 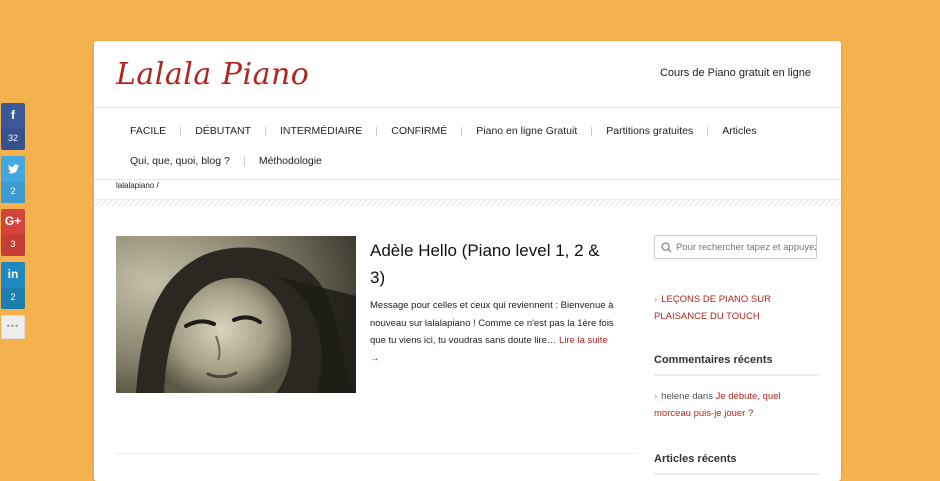 I want to click on social-share-bar: f 32 2 G+ 3 in 2 •••, so click(x=13, y=221).